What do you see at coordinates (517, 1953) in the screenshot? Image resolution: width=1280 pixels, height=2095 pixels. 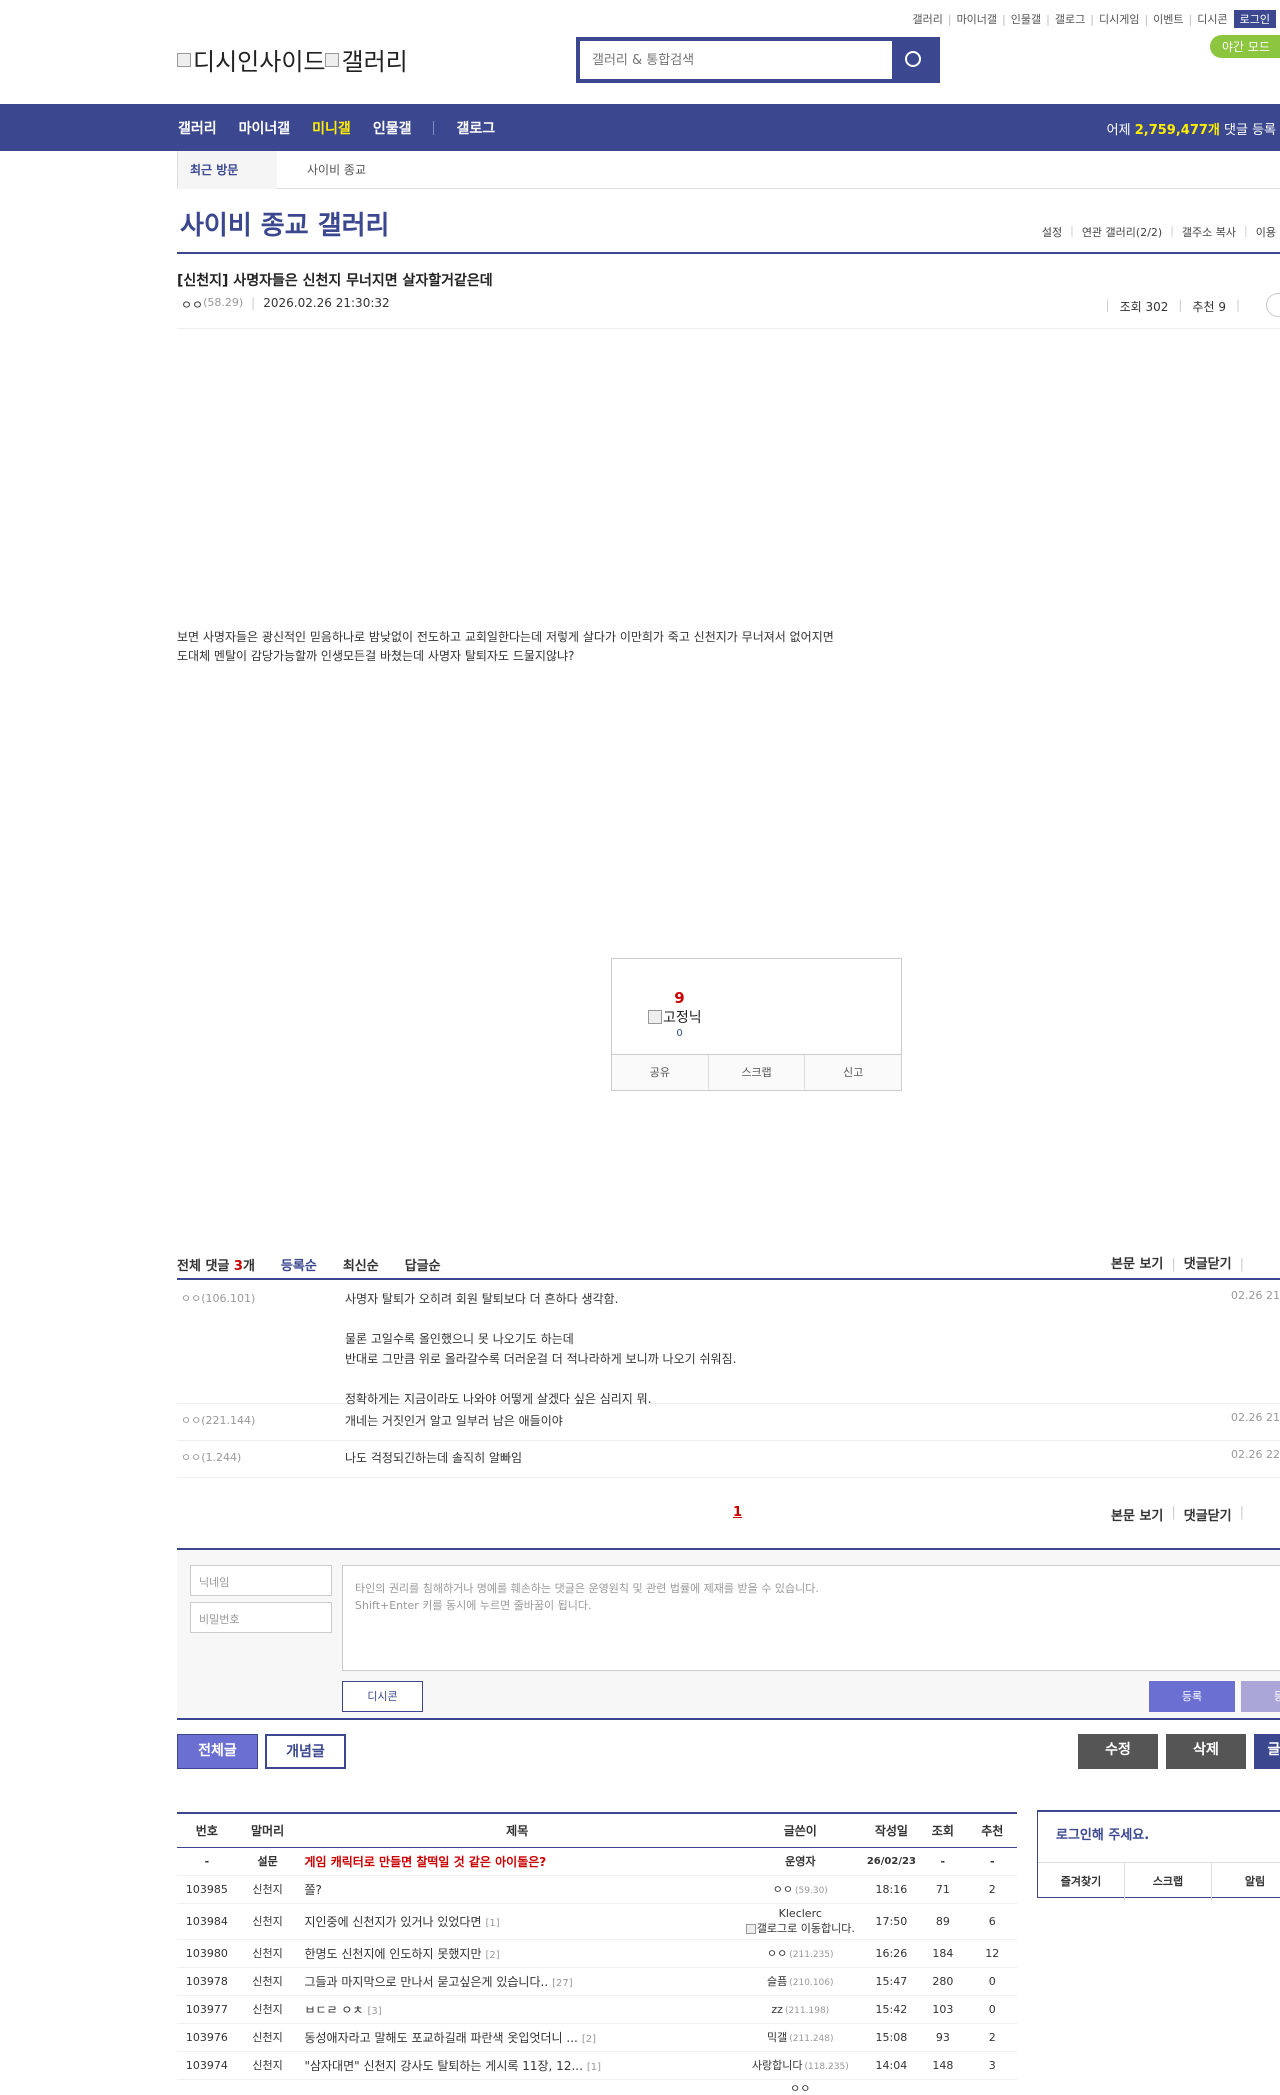 I see `cell-title: 한명도 신천지에 인도하지 못했지만 [2]` at bounding box center [517, 1953].